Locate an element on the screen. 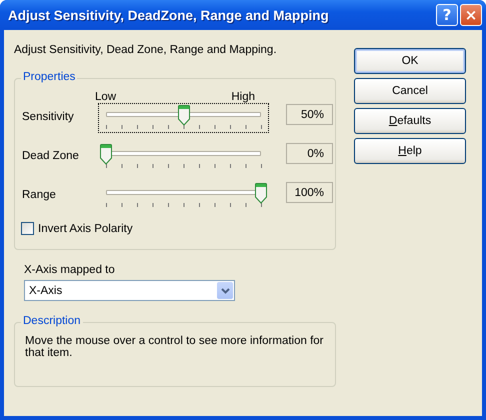 Image resolution: width=486 pixels, height=420 pixels. help-button: ? is located at coordinates (447, 15).